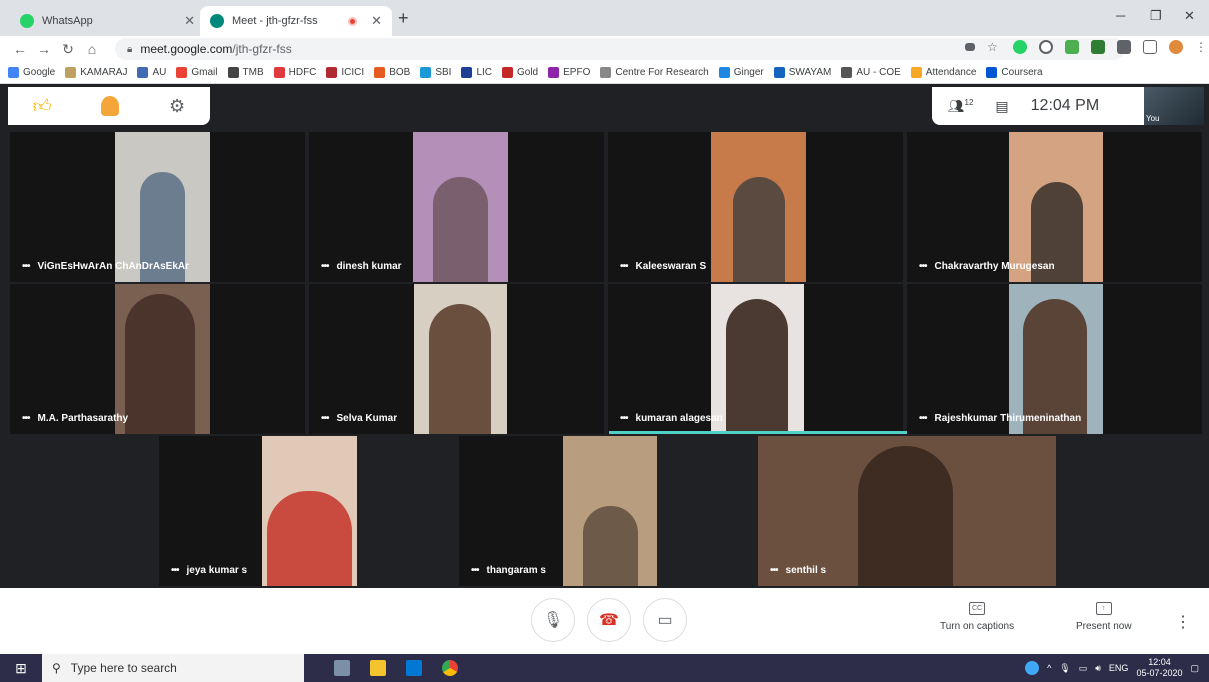  What do you see at coordinates (44, 49) in the screenshot?
I see `forward-icon: →` at bounding box center [44, 49].